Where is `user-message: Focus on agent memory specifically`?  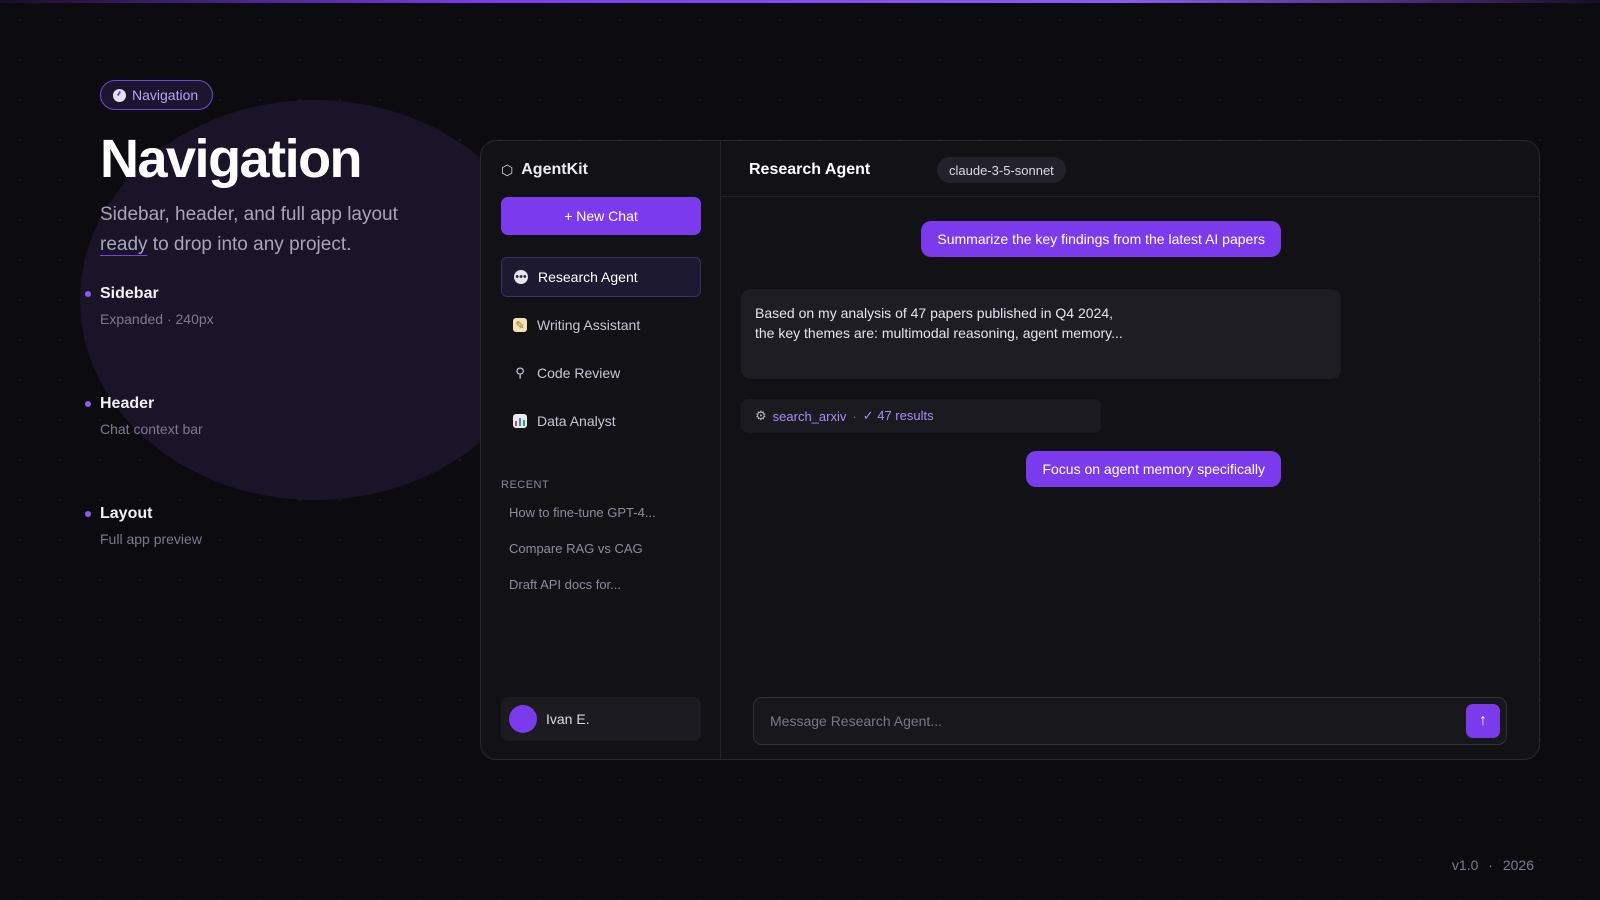 user-message: Focus on agent memory specifically is located at coordinates (1153, 469).